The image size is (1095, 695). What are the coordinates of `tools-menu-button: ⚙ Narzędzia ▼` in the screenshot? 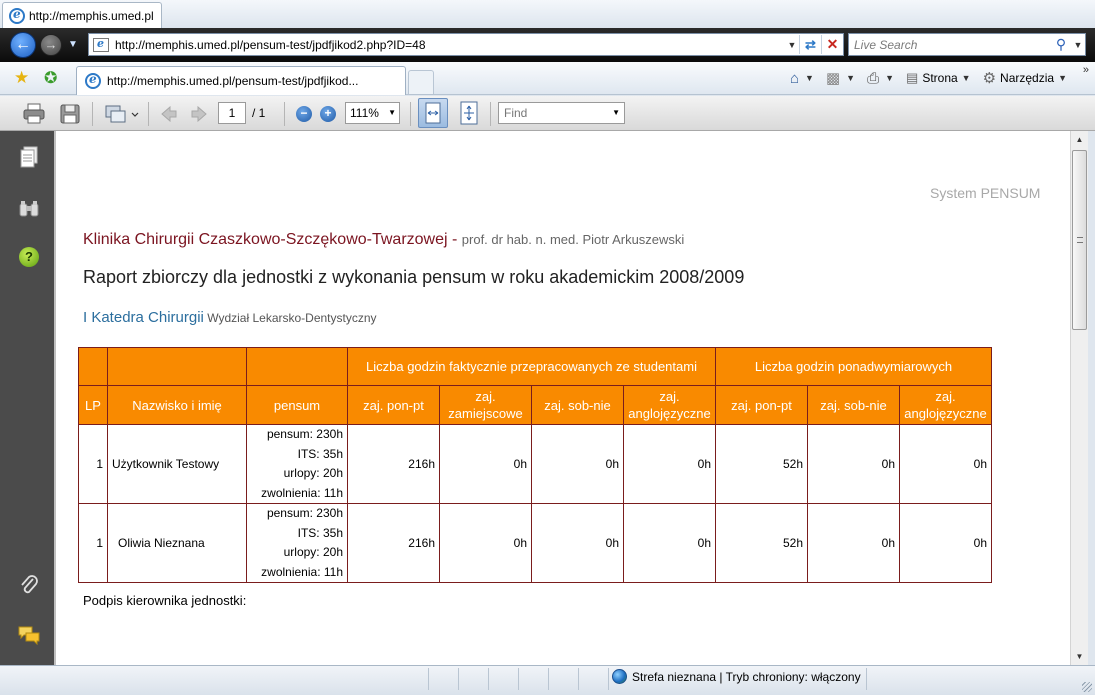 It's located at (1028, 78).